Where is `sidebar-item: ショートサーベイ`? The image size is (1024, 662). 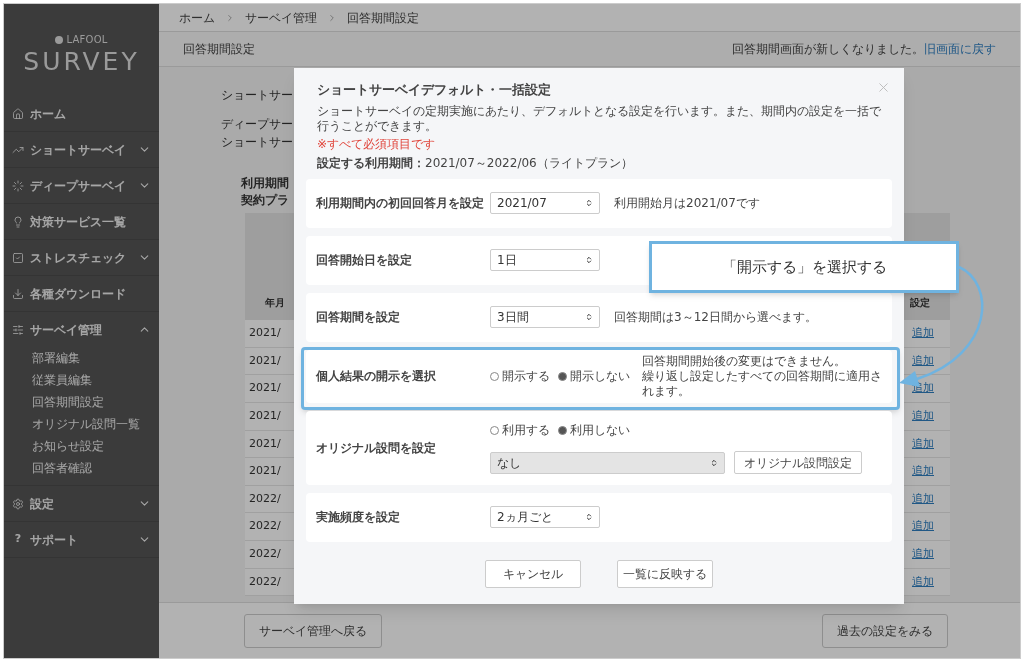 sidebar-item: ショートサーベイ is located at coordinates (81, 149).